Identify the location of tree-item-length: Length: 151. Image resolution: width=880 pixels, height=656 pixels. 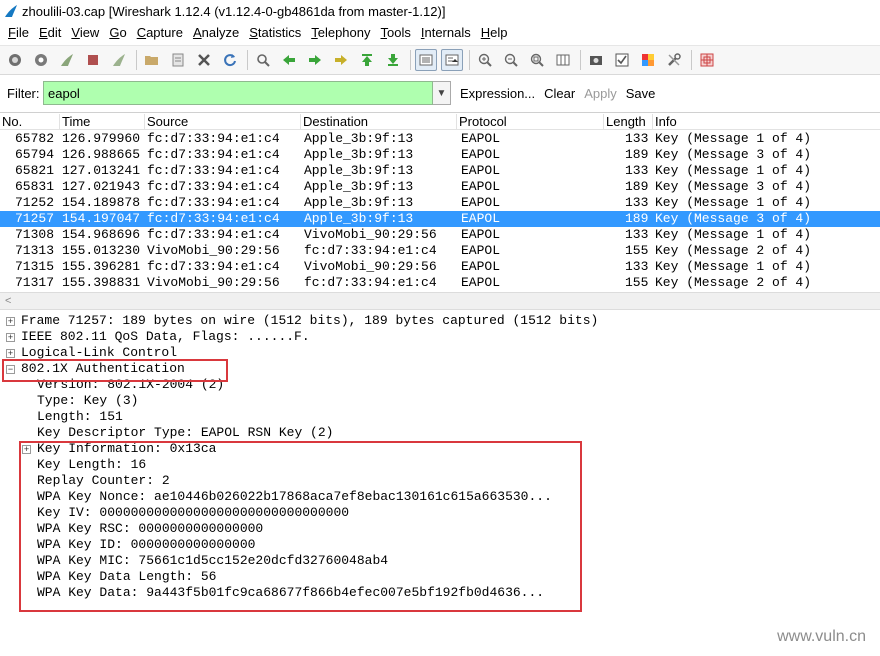
(80, 417).